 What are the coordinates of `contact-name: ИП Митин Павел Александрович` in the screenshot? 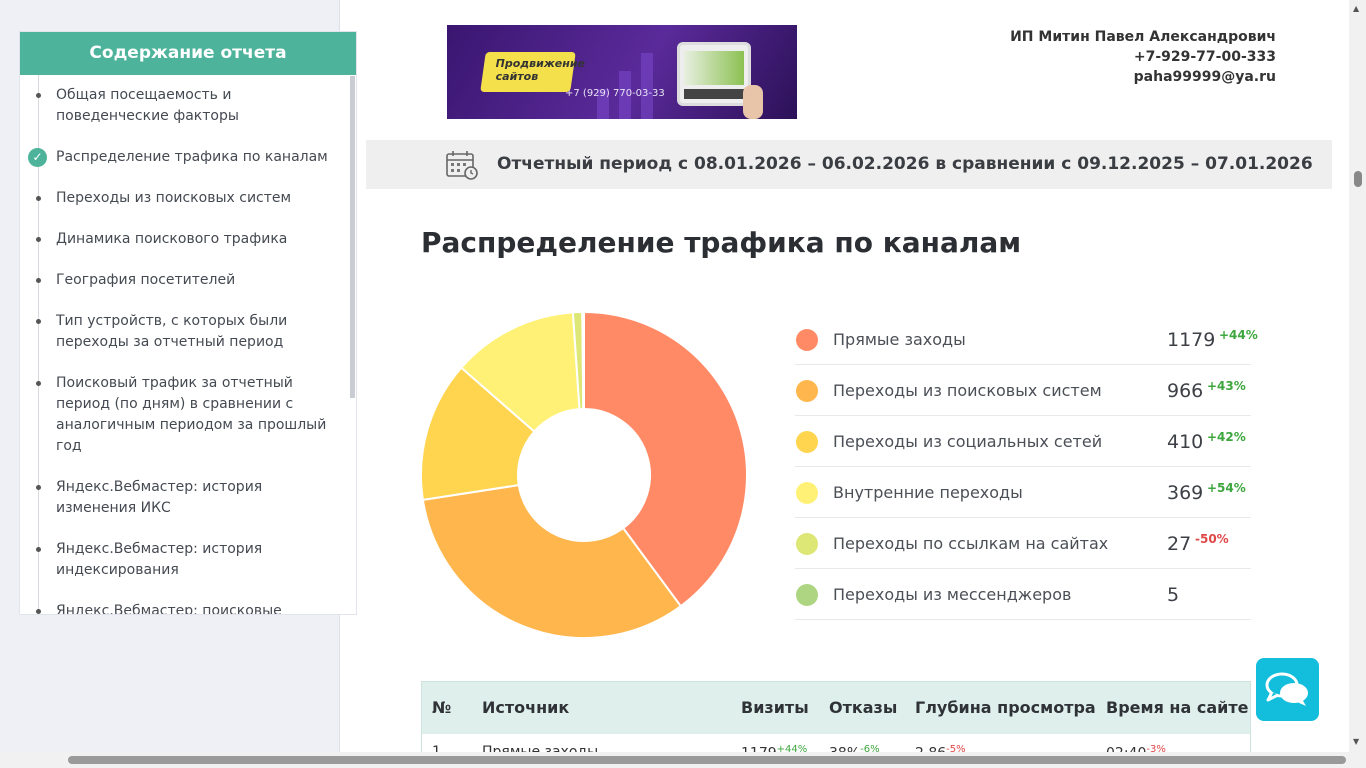 It's located at (1143, 37).